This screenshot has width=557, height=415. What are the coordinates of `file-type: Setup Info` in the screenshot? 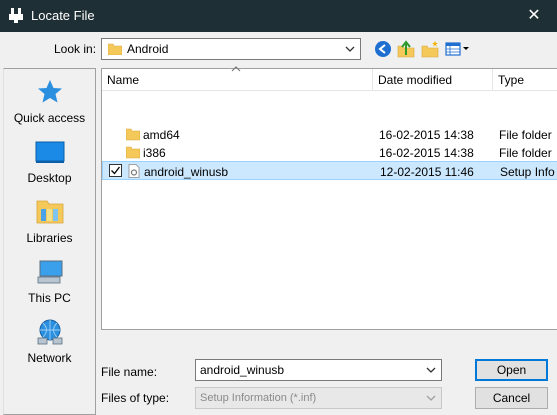 It's located at (527, 172).